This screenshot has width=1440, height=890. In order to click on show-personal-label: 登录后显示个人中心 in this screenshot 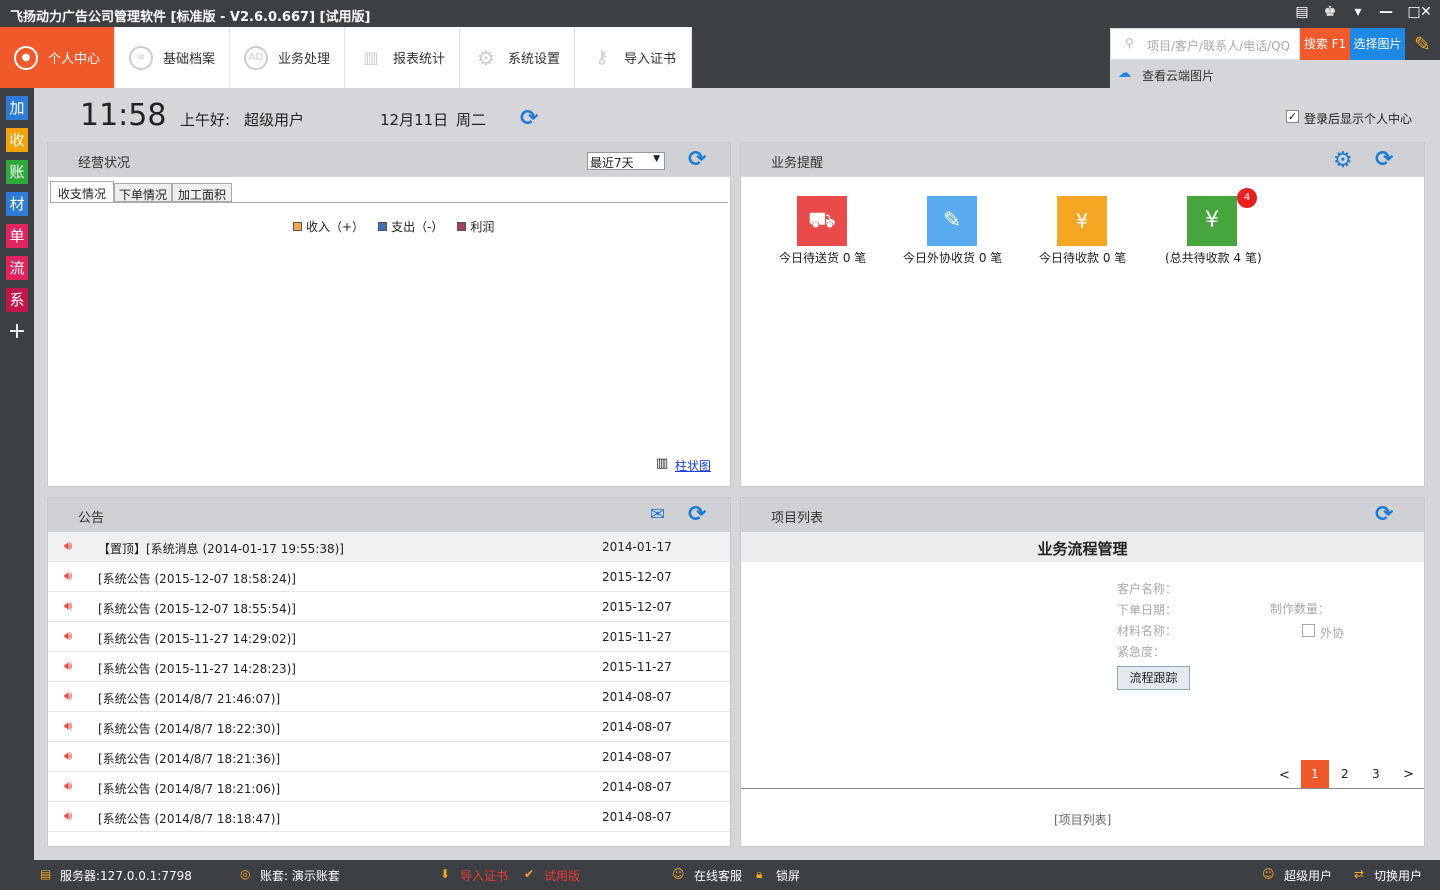, I will do `click(1358, 119)`.